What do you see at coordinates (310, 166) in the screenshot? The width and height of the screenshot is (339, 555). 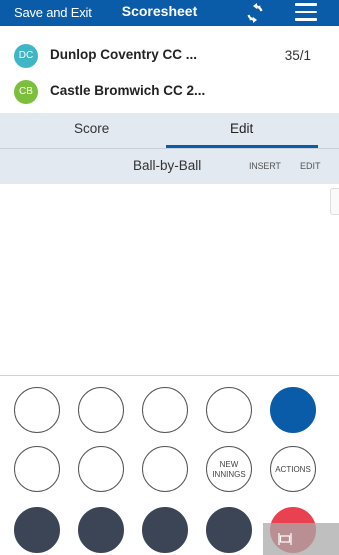 I see `edit-button: EDIT` at bounding box center [310, 166].